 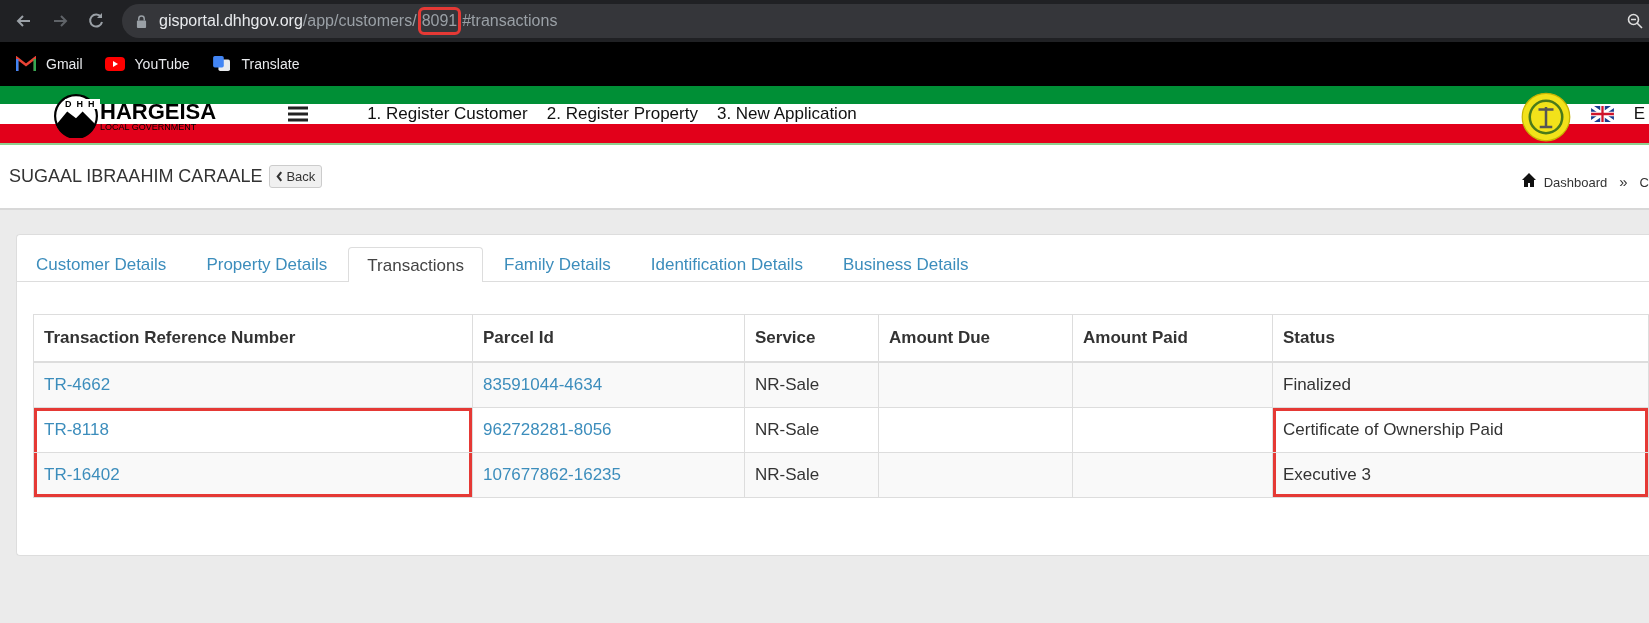 I want to click on menu-icon, so click(x=298, y=114).